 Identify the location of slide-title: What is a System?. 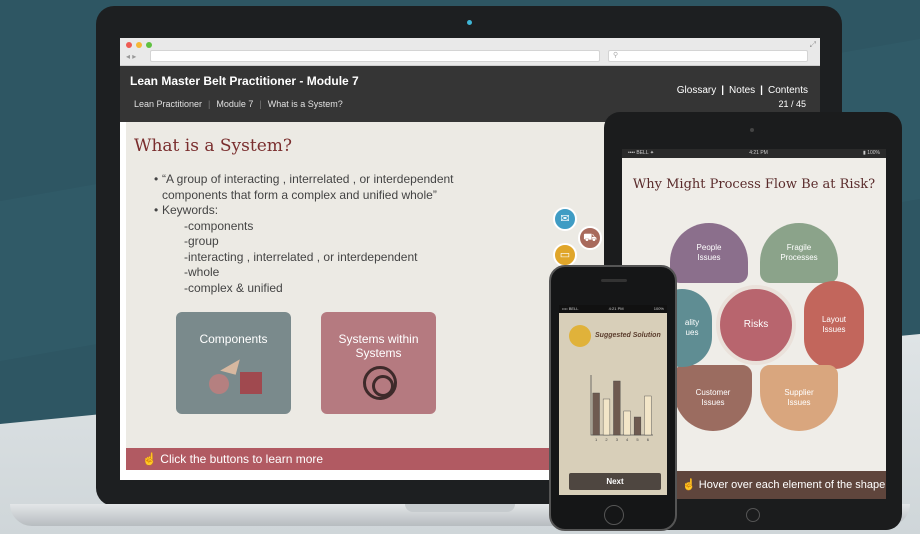
(213, 146).